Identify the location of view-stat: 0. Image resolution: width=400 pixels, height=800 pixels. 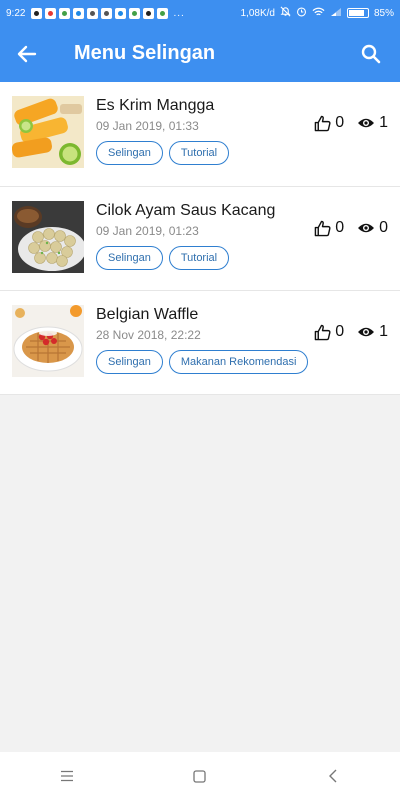
(372, 228).